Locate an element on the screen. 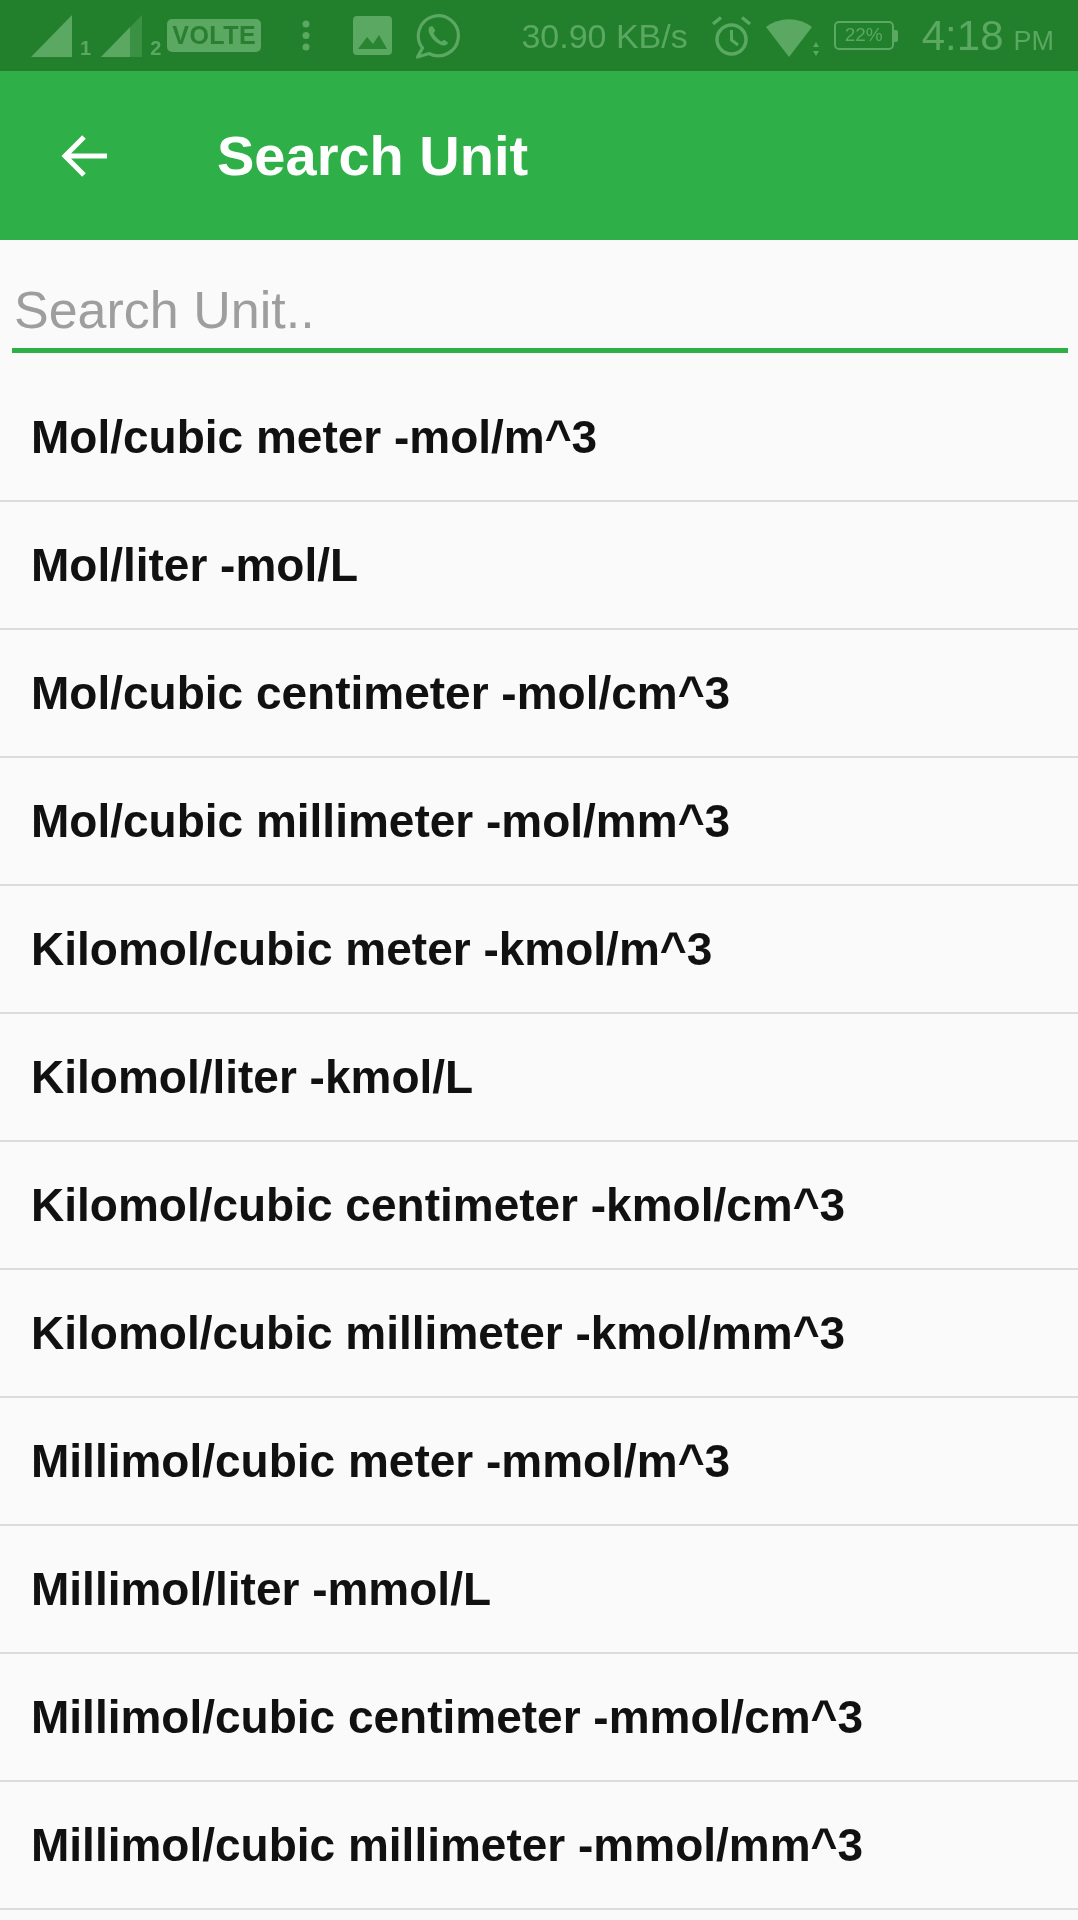  unit-list-item: Kilomol/liter -kmol/L is located at coordinates (539, 1078).